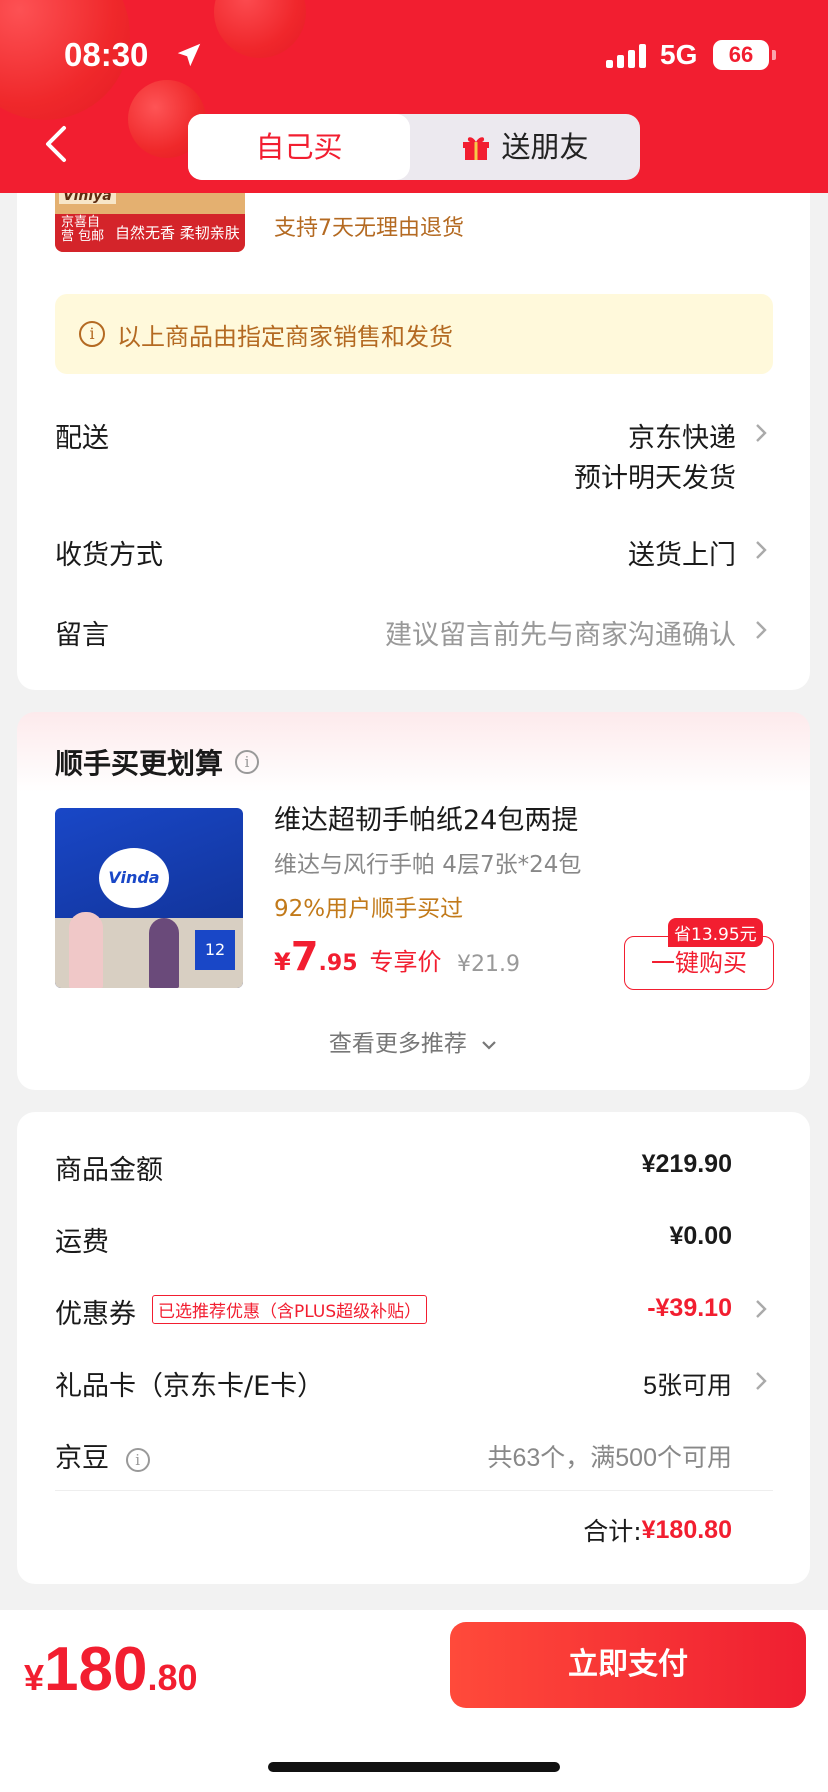 The image size is (828, 1792). I want to click on see-more-recommend: 查看更多推荐, so click(413, 1041).